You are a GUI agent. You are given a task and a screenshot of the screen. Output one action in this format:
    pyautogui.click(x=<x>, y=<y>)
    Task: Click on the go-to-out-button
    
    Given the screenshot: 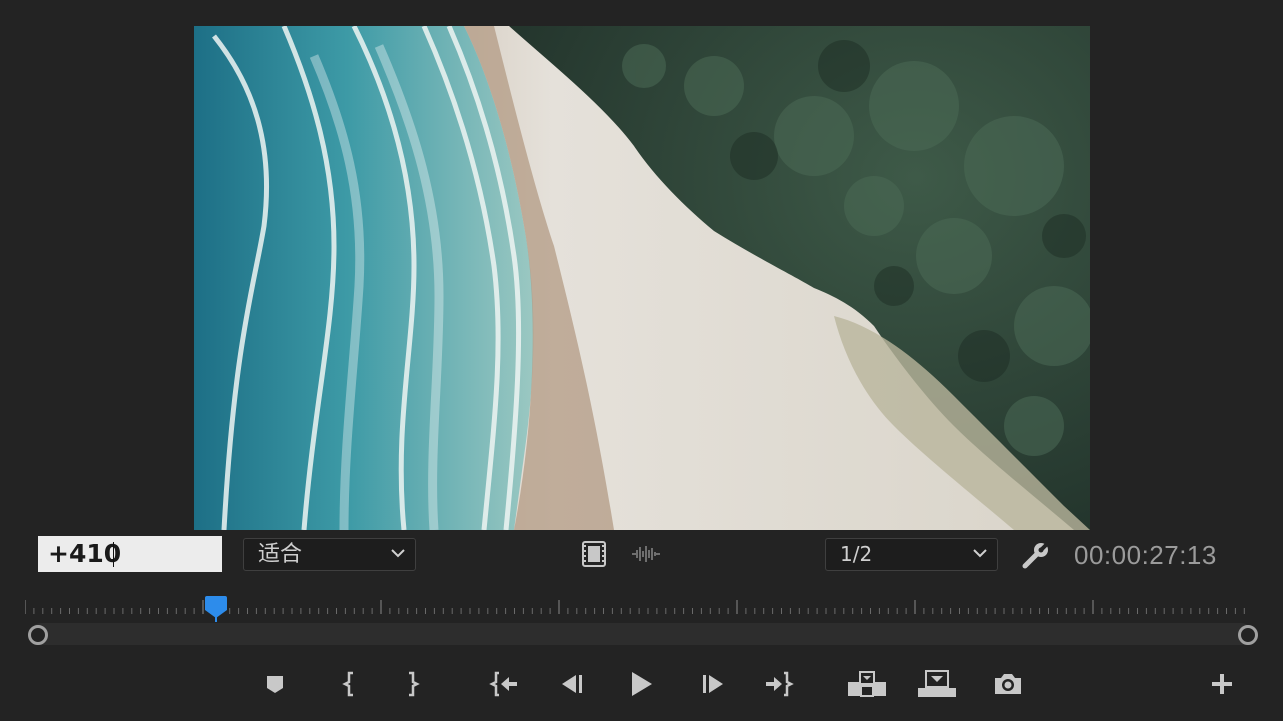 What is the action you would take?
    pyautogui.click(x=780, y=684)
    